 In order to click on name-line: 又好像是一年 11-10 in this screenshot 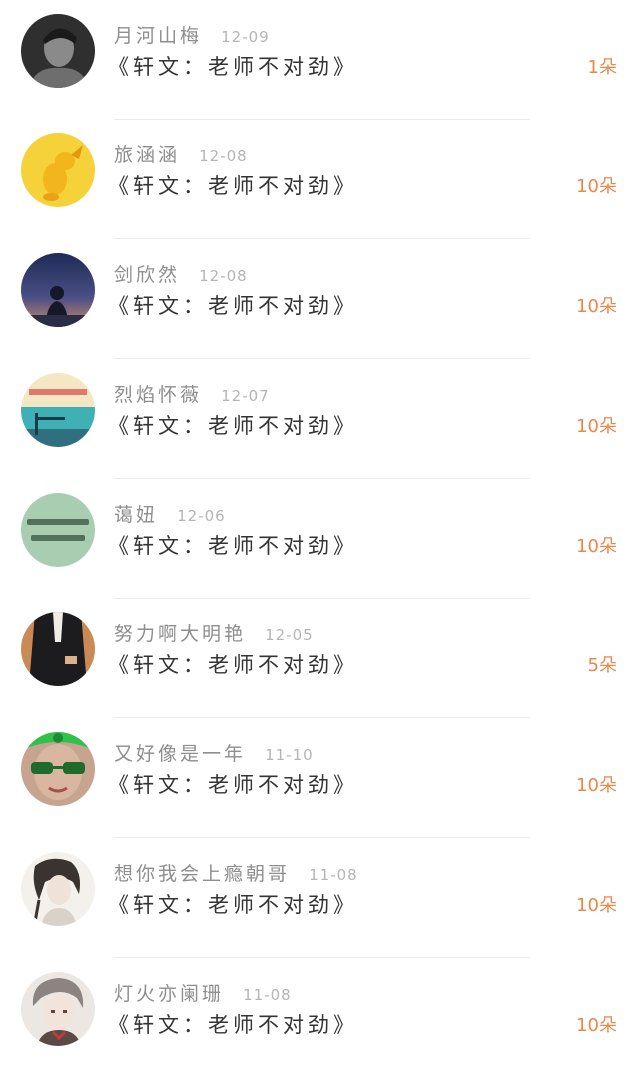, I will do `click(214, 754)`.